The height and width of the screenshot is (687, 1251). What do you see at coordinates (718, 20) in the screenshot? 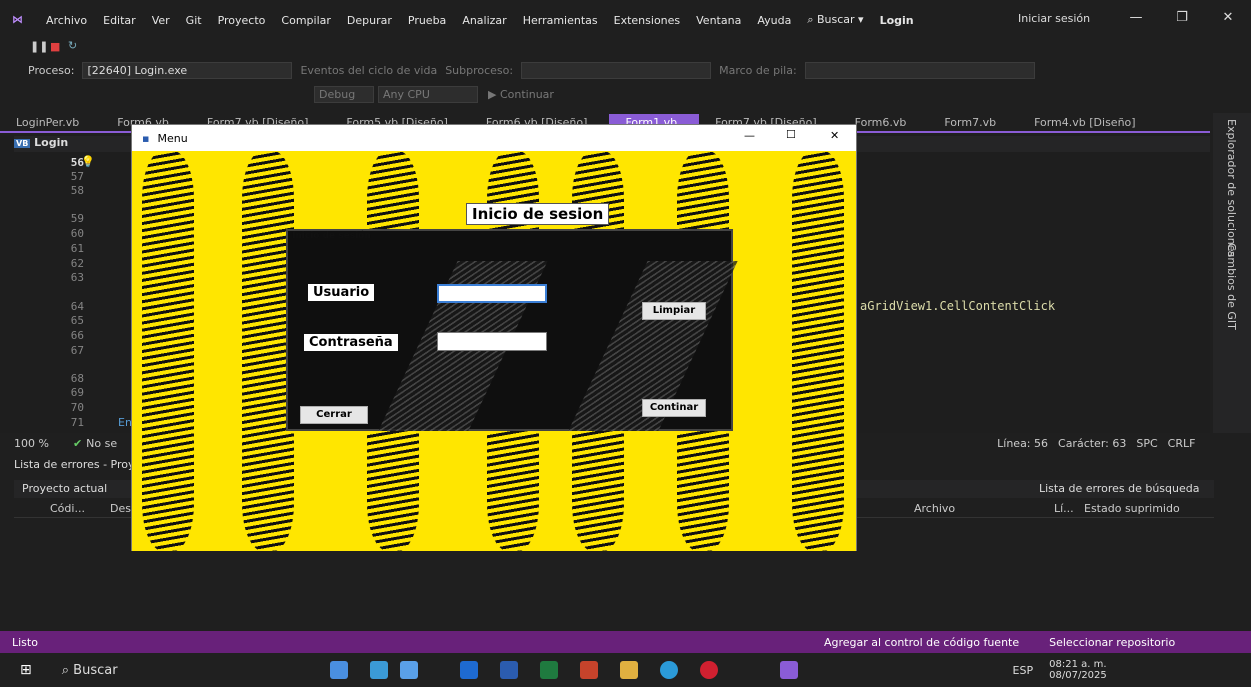
I see `menu-ventana: Ventana` at bounding box center [718, 20].